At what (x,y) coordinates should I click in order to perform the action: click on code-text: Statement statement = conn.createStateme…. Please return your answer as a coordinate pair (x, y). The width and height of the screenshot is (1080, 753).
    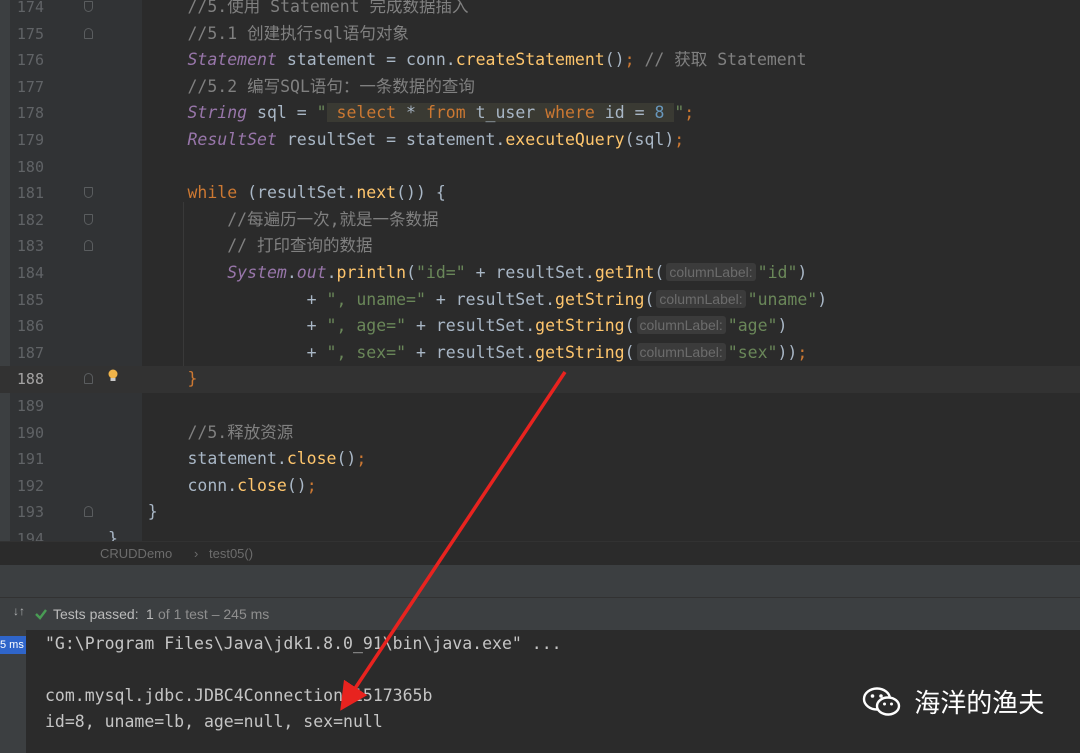
    Looking at the image, I should click on (497, 60).